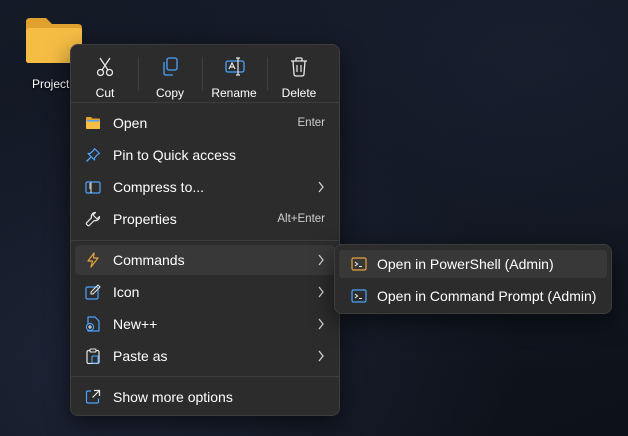  Describe the element at coordinates (487, 296) in the screenshot. I see `submenu-item-label: Open in Command Prompt (Admin)` at that location.